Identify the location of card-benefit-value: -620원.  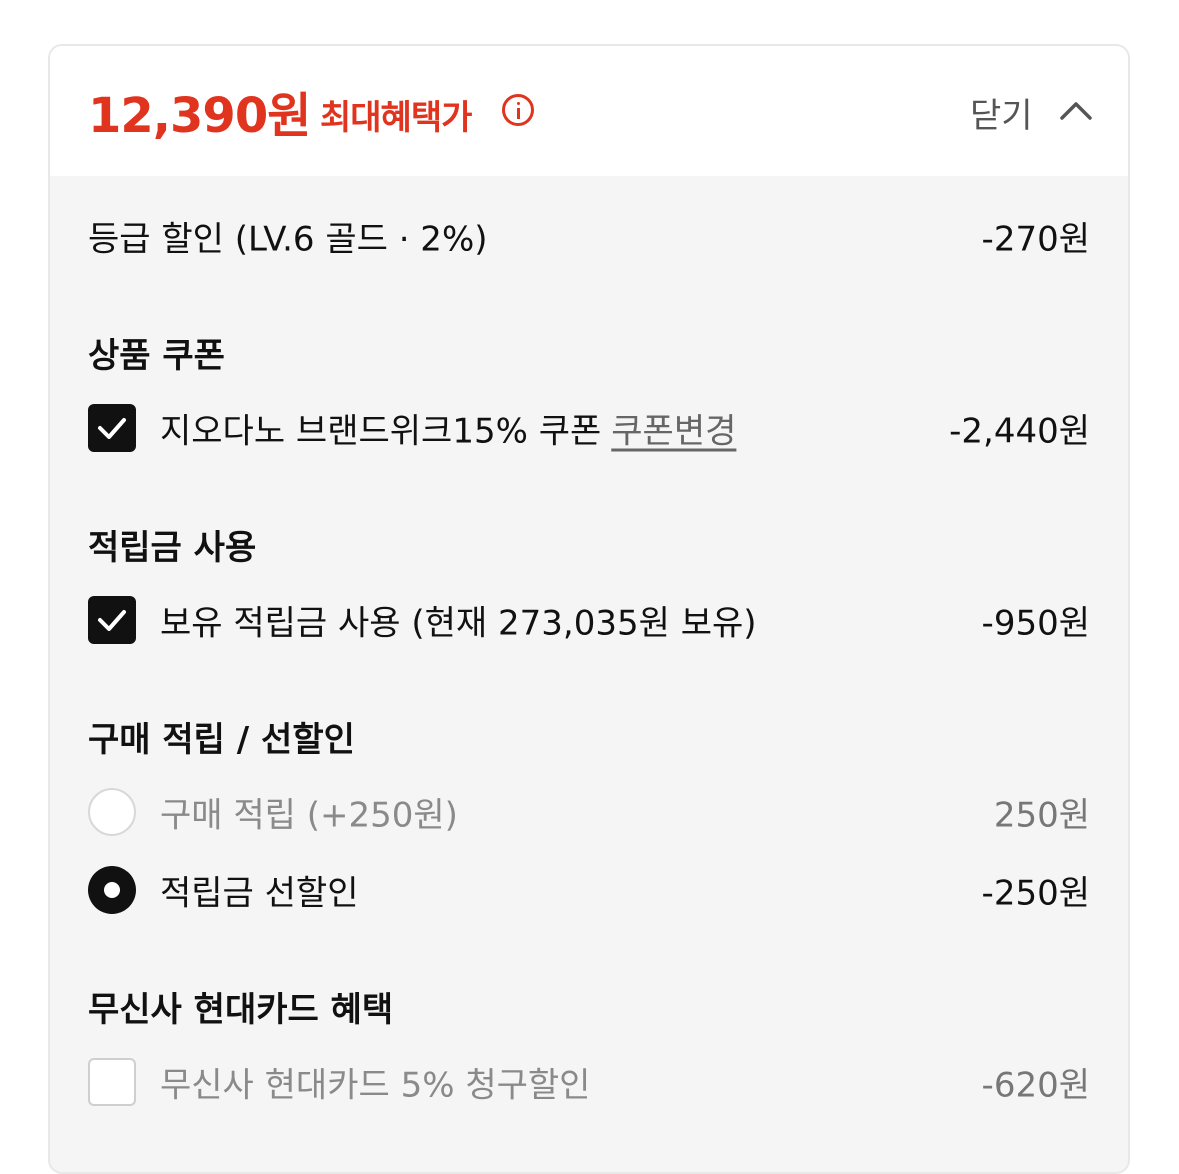
(1035, 1085).